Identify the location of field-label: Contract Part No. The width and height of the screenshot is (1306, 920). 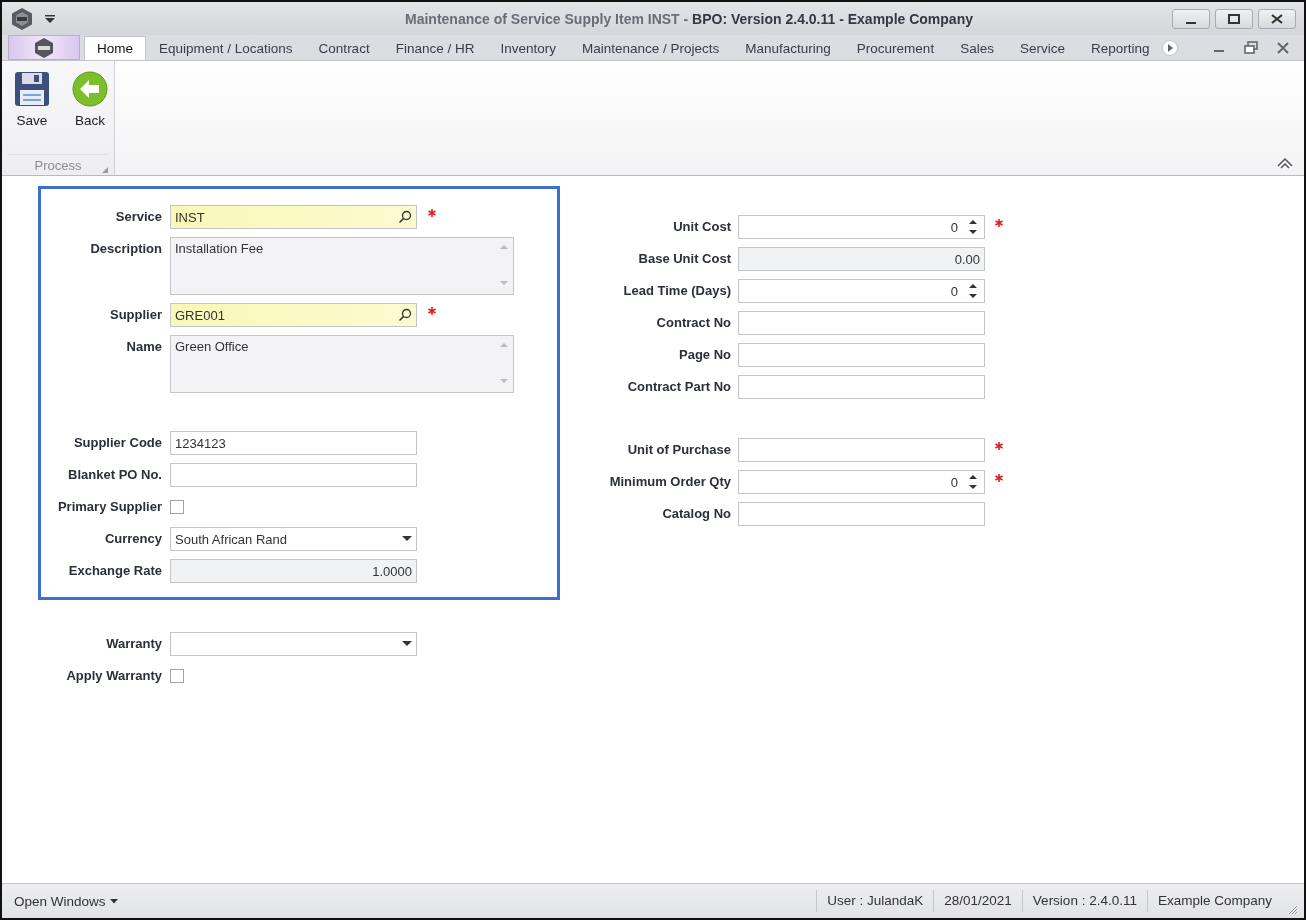
(678, 387).